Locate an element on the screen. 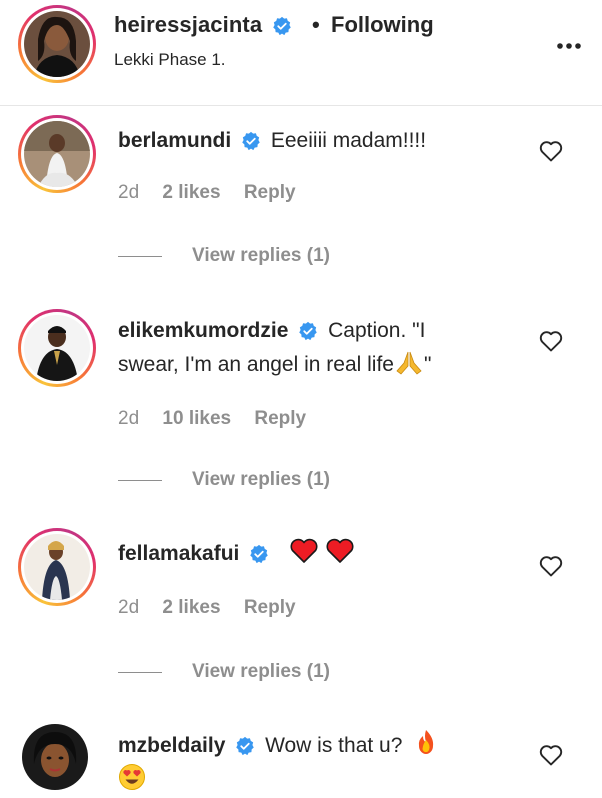 This screenshot has width=602, height=798. poster-avatar is located at coordinates (57, 44).